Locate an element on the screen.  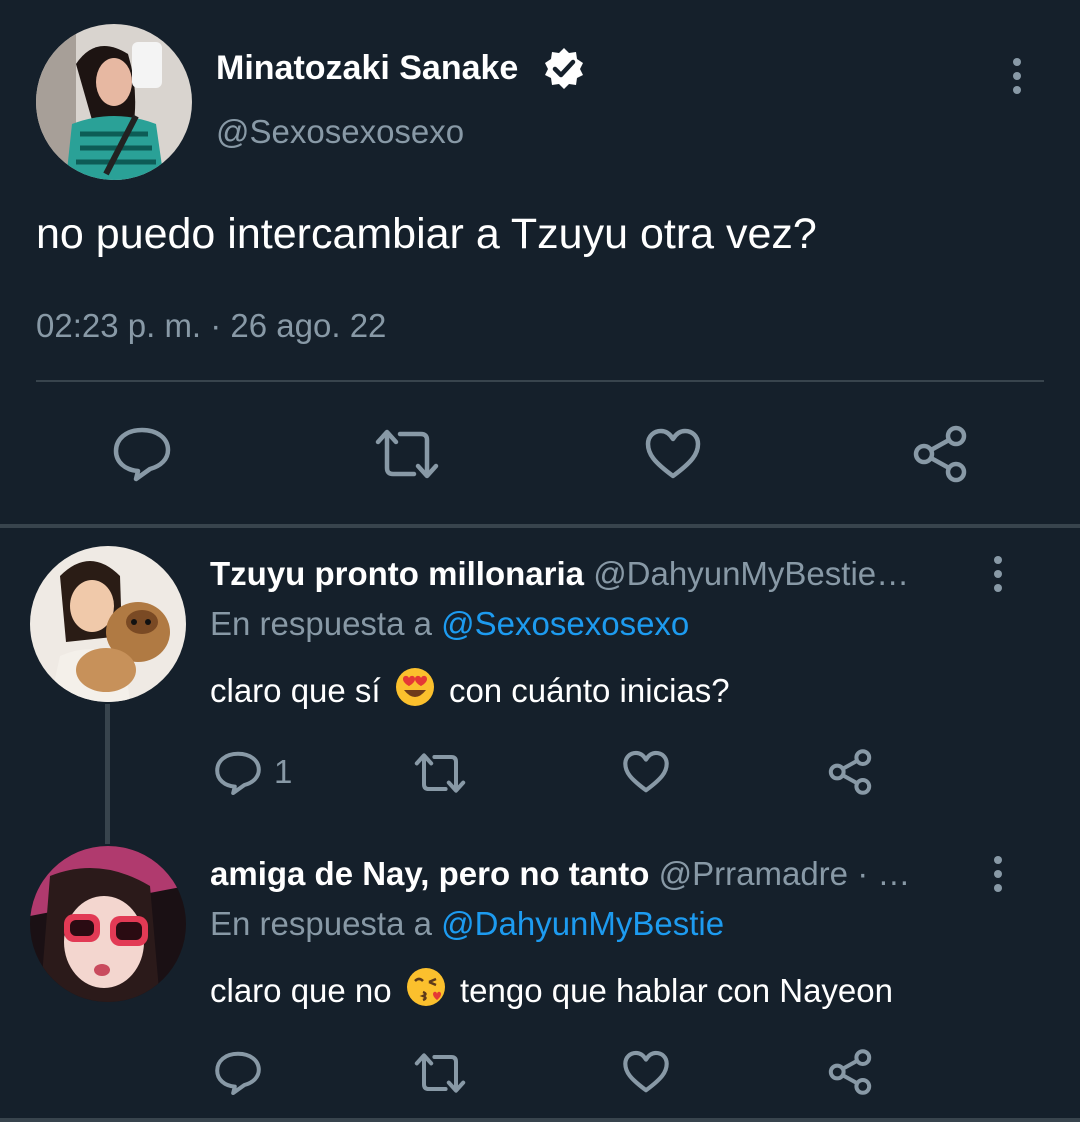
reply-text-before: claro que no is located at coordinates (301, 990).